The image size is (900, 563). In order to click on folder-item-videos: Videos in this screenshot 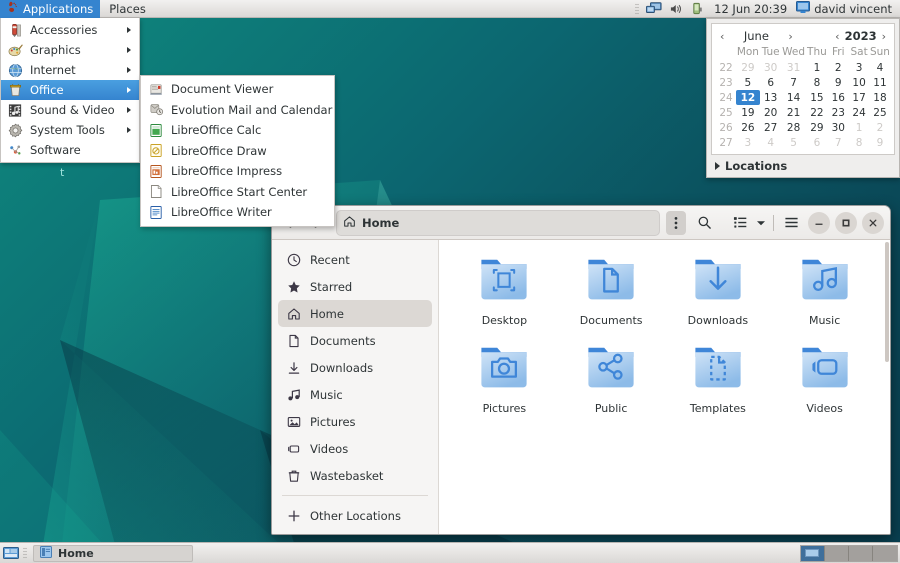, I will do `click(824, 378)`.